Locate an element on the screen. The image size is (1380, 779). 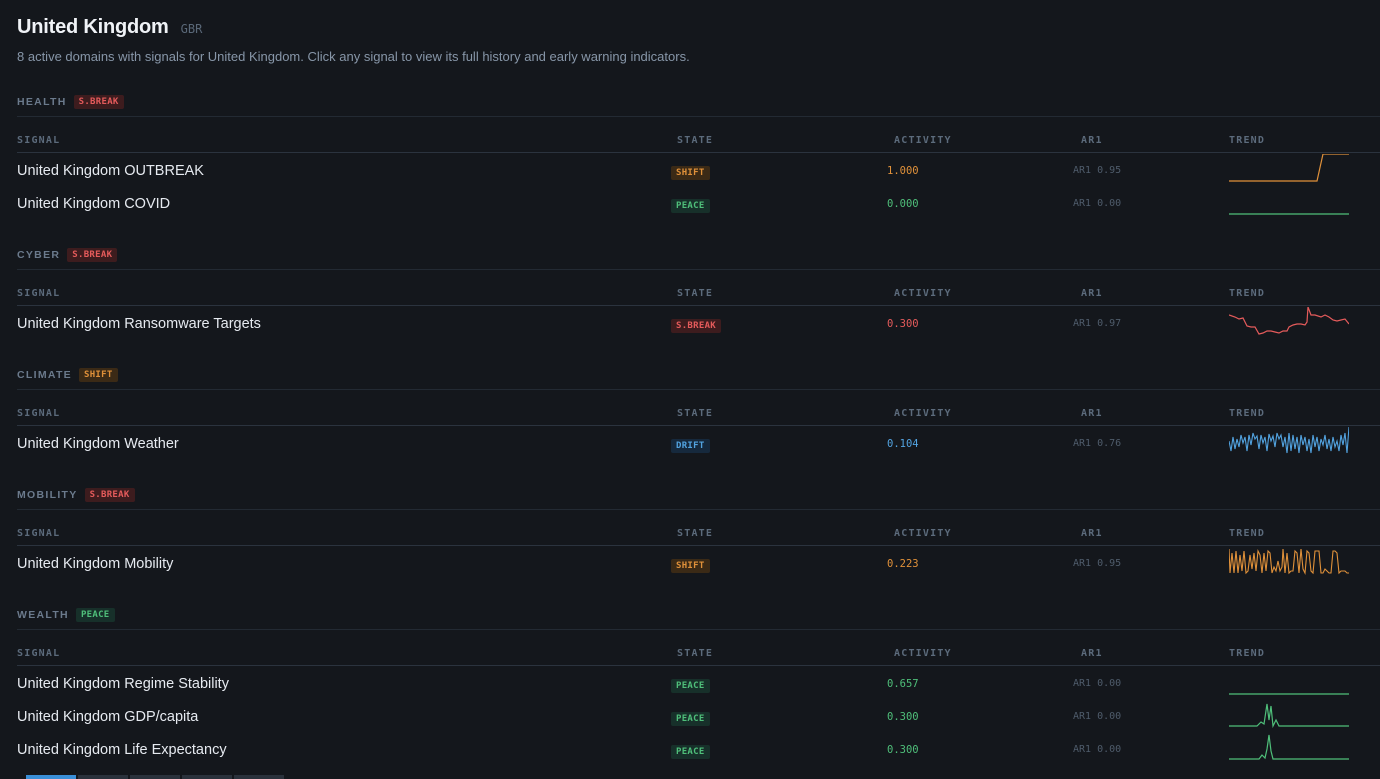
section-title: WEALTH is located at coordinates (43, 615).